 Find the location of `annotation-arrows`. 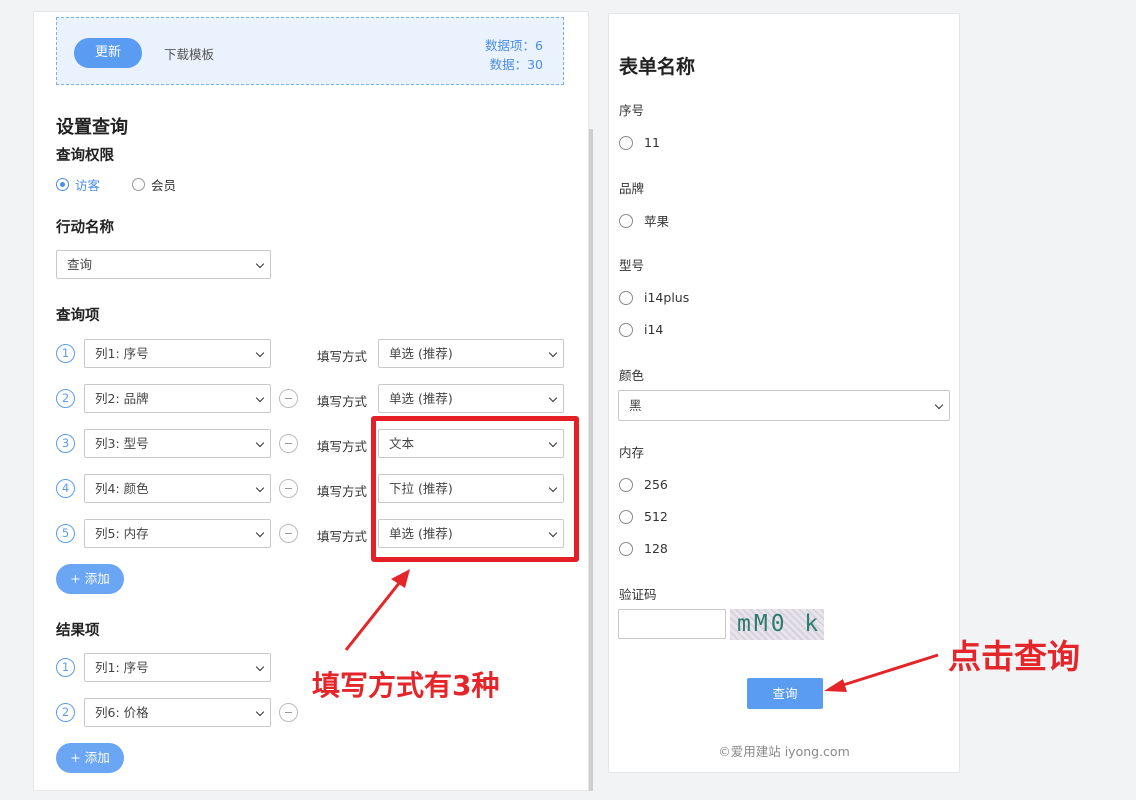

annotation-arrows is located at coordinates (641, 630).